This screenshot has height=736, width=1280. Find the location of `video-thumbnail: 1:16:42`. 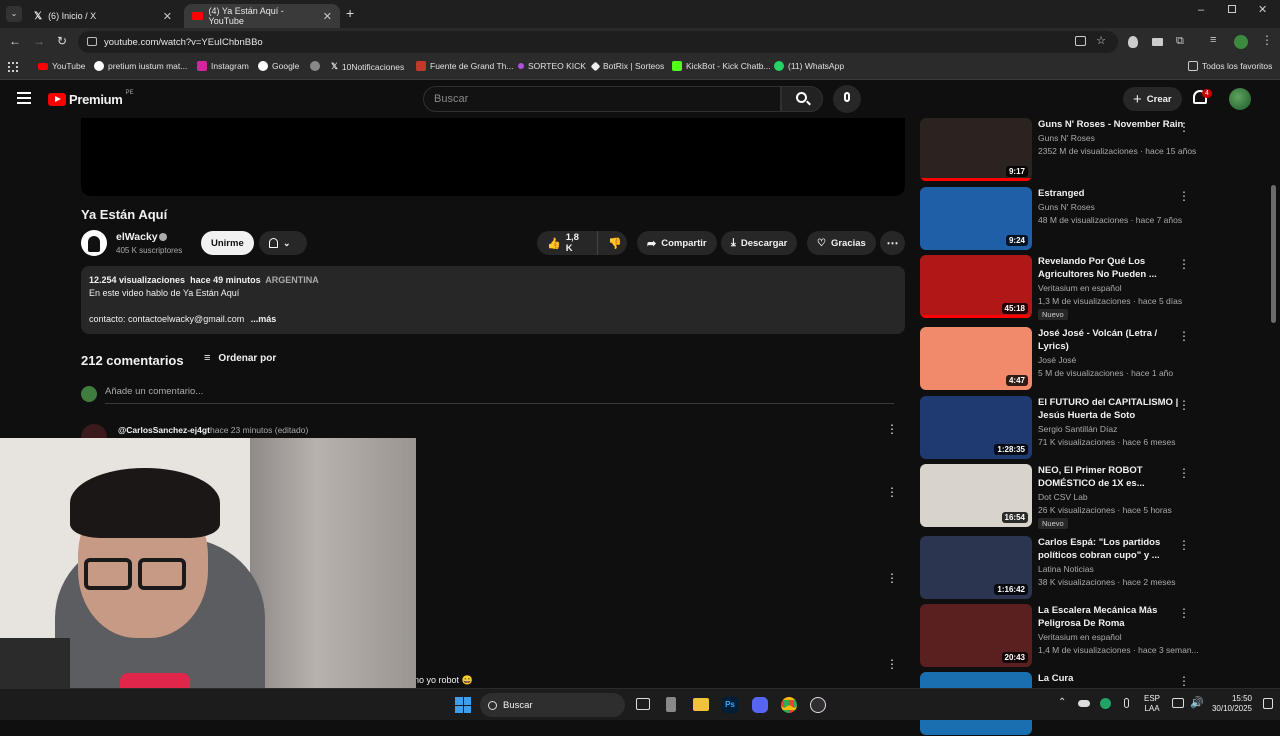

video-thumbnail: 1:16:42 is located at coordinates (976, 567).